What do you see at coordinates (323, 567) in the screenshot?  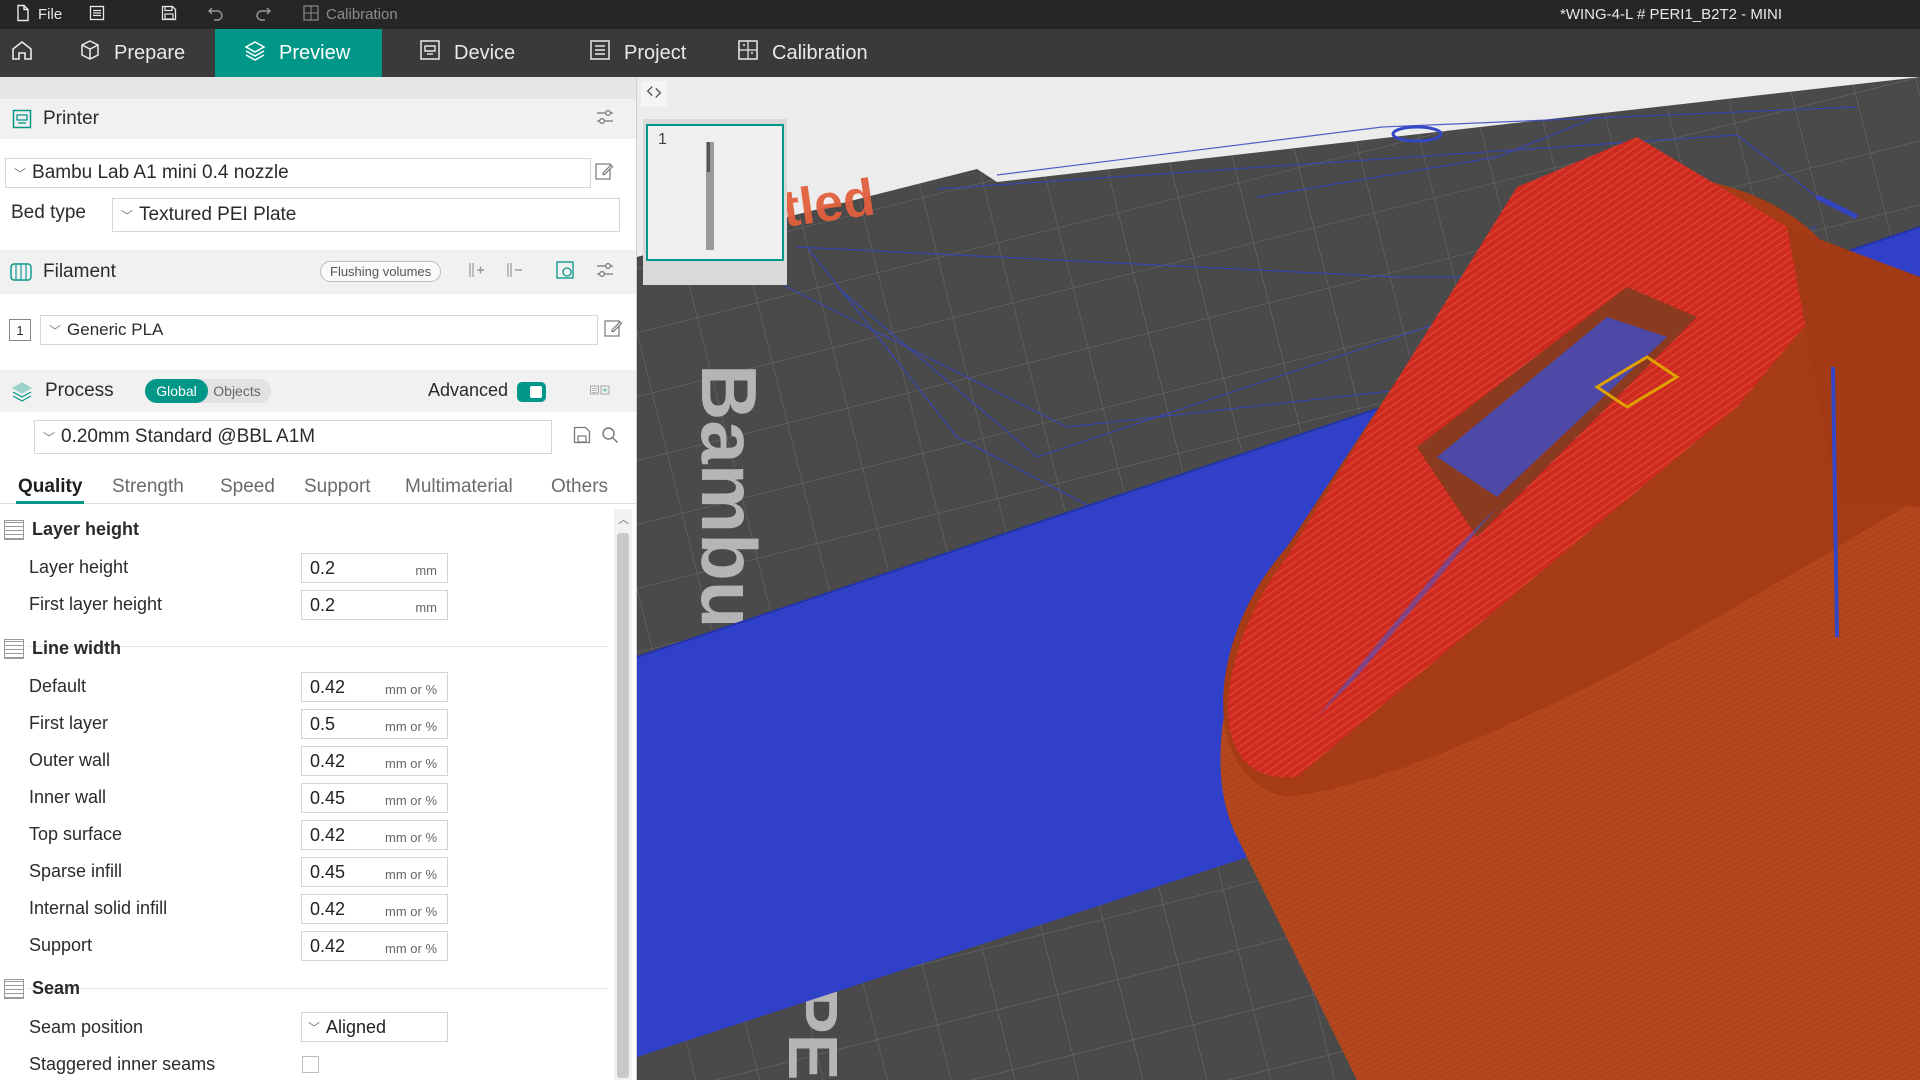 I see `layer-height-value: 0.2` at bounding box center [323, 567].